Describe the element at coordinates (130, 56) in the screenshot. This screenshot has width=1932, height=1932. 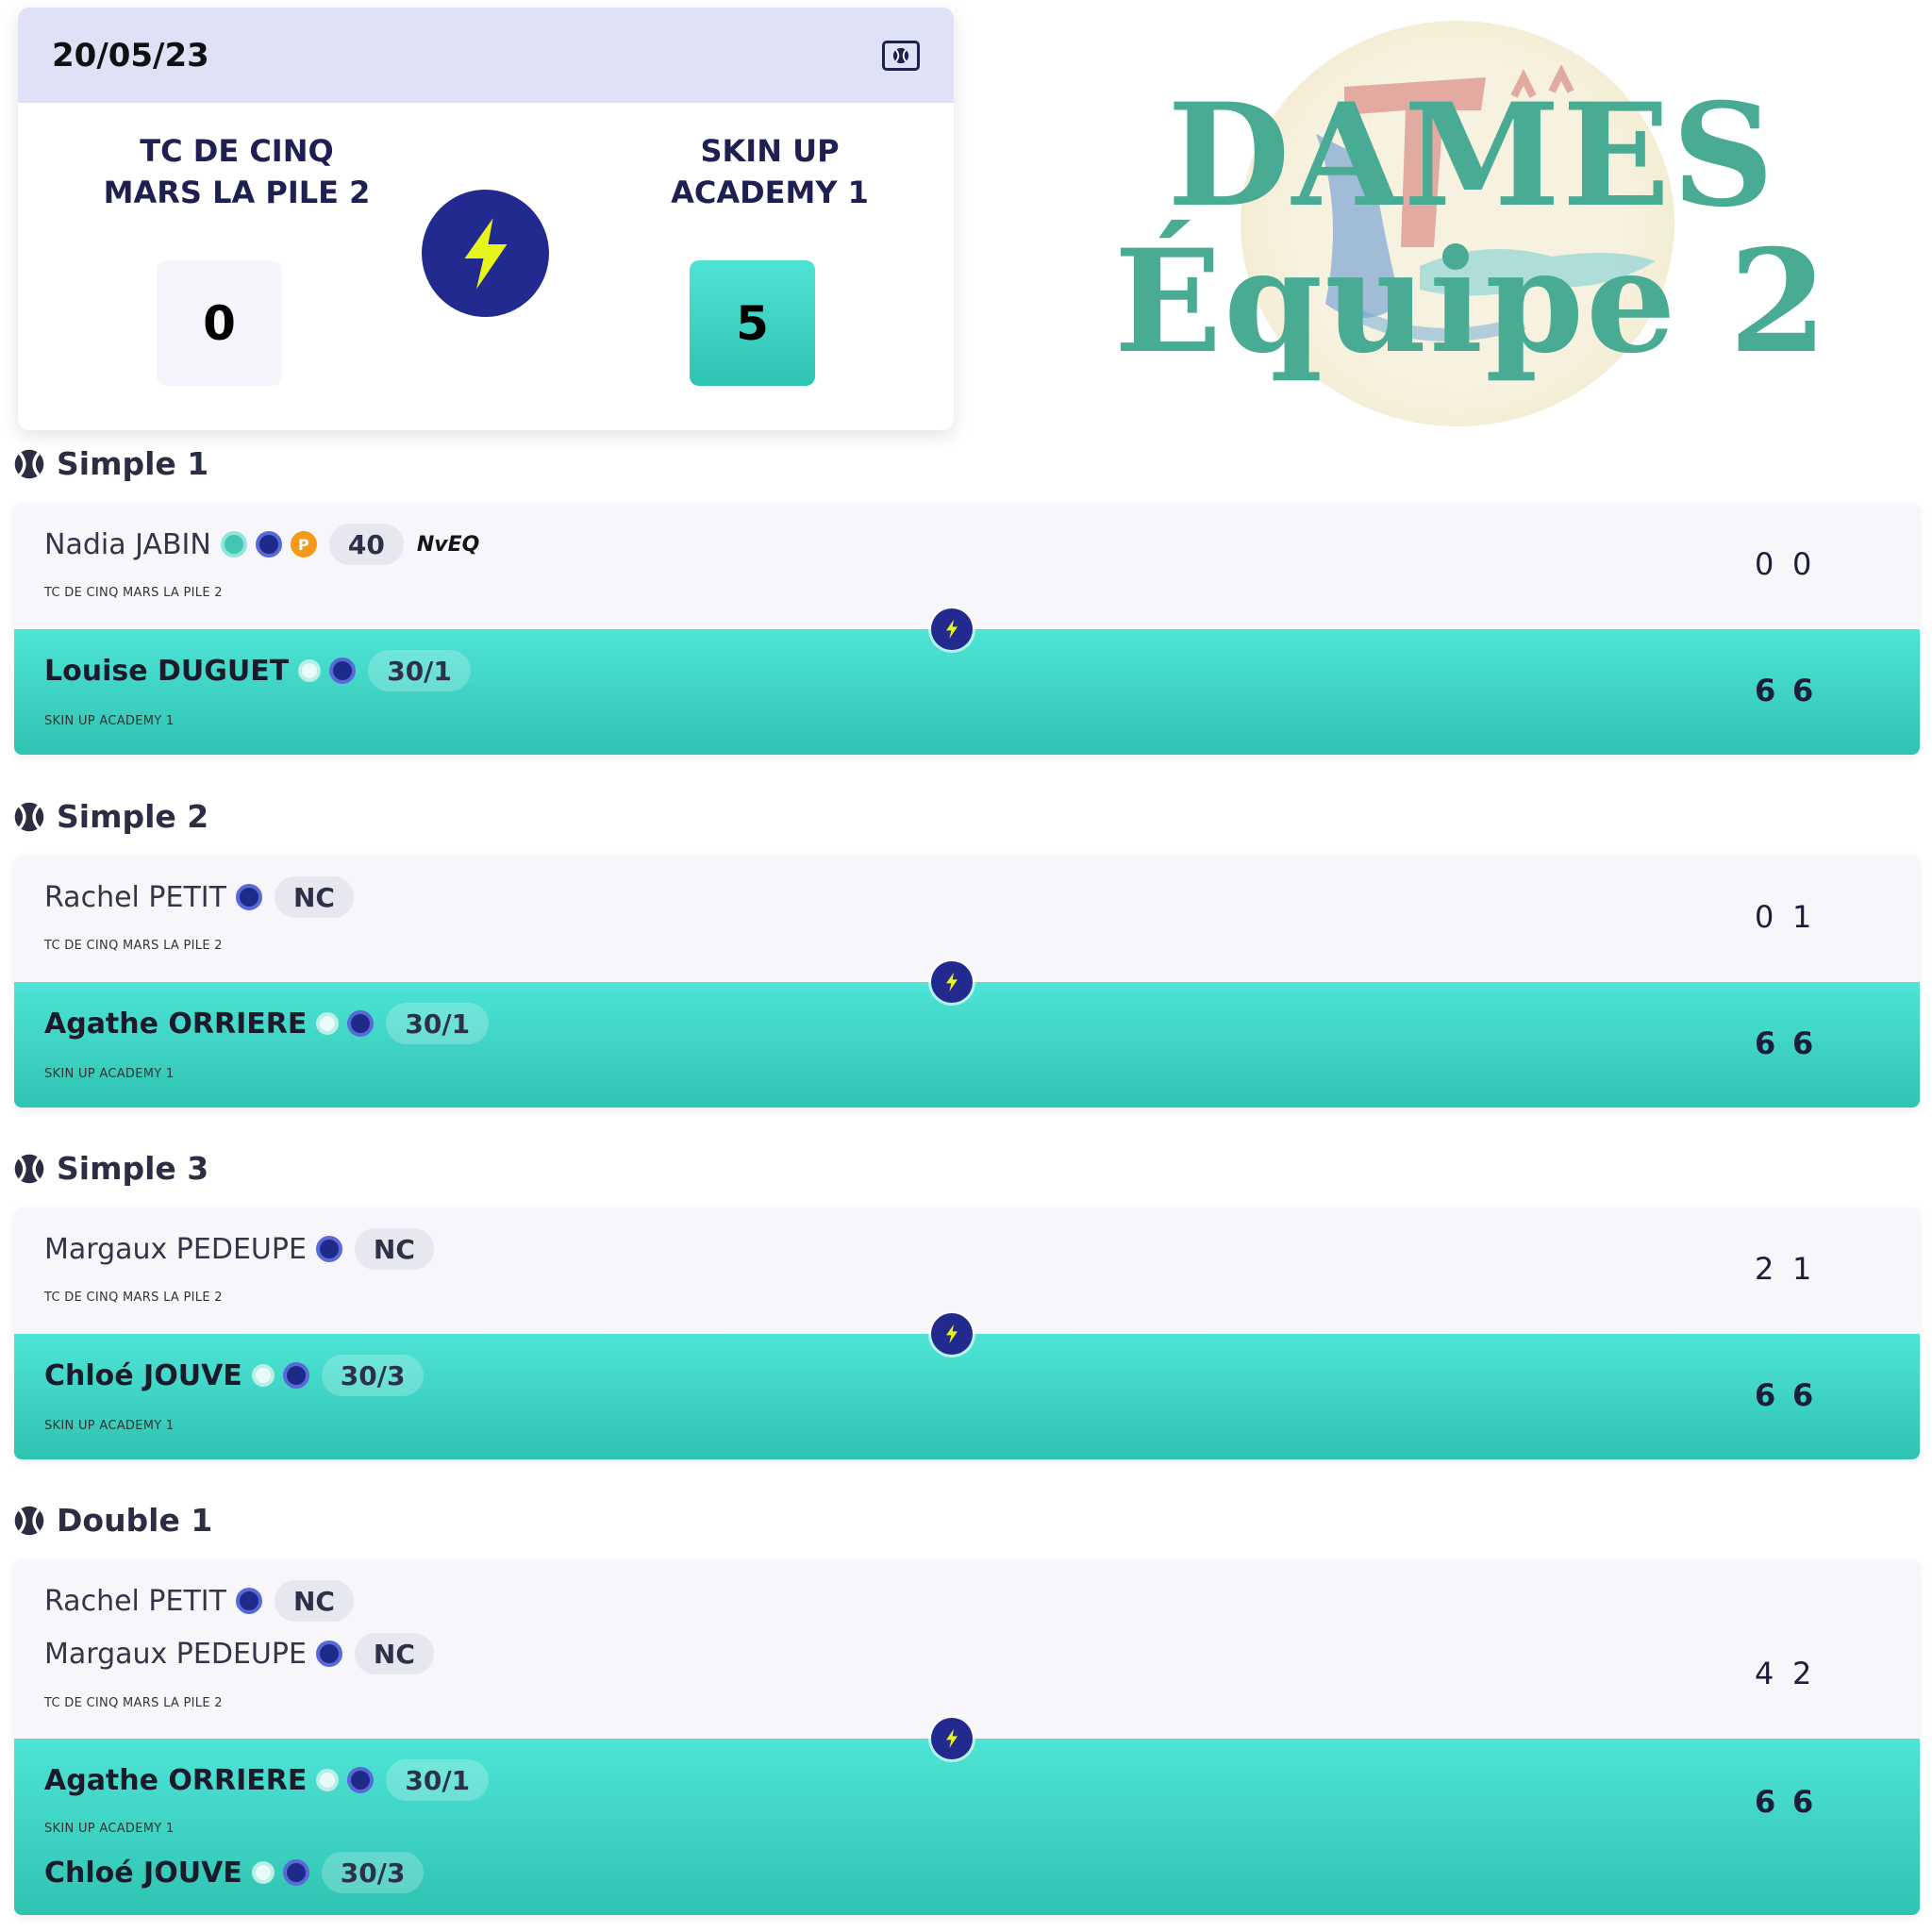
I see `match-date: 20/05/23` at that location.